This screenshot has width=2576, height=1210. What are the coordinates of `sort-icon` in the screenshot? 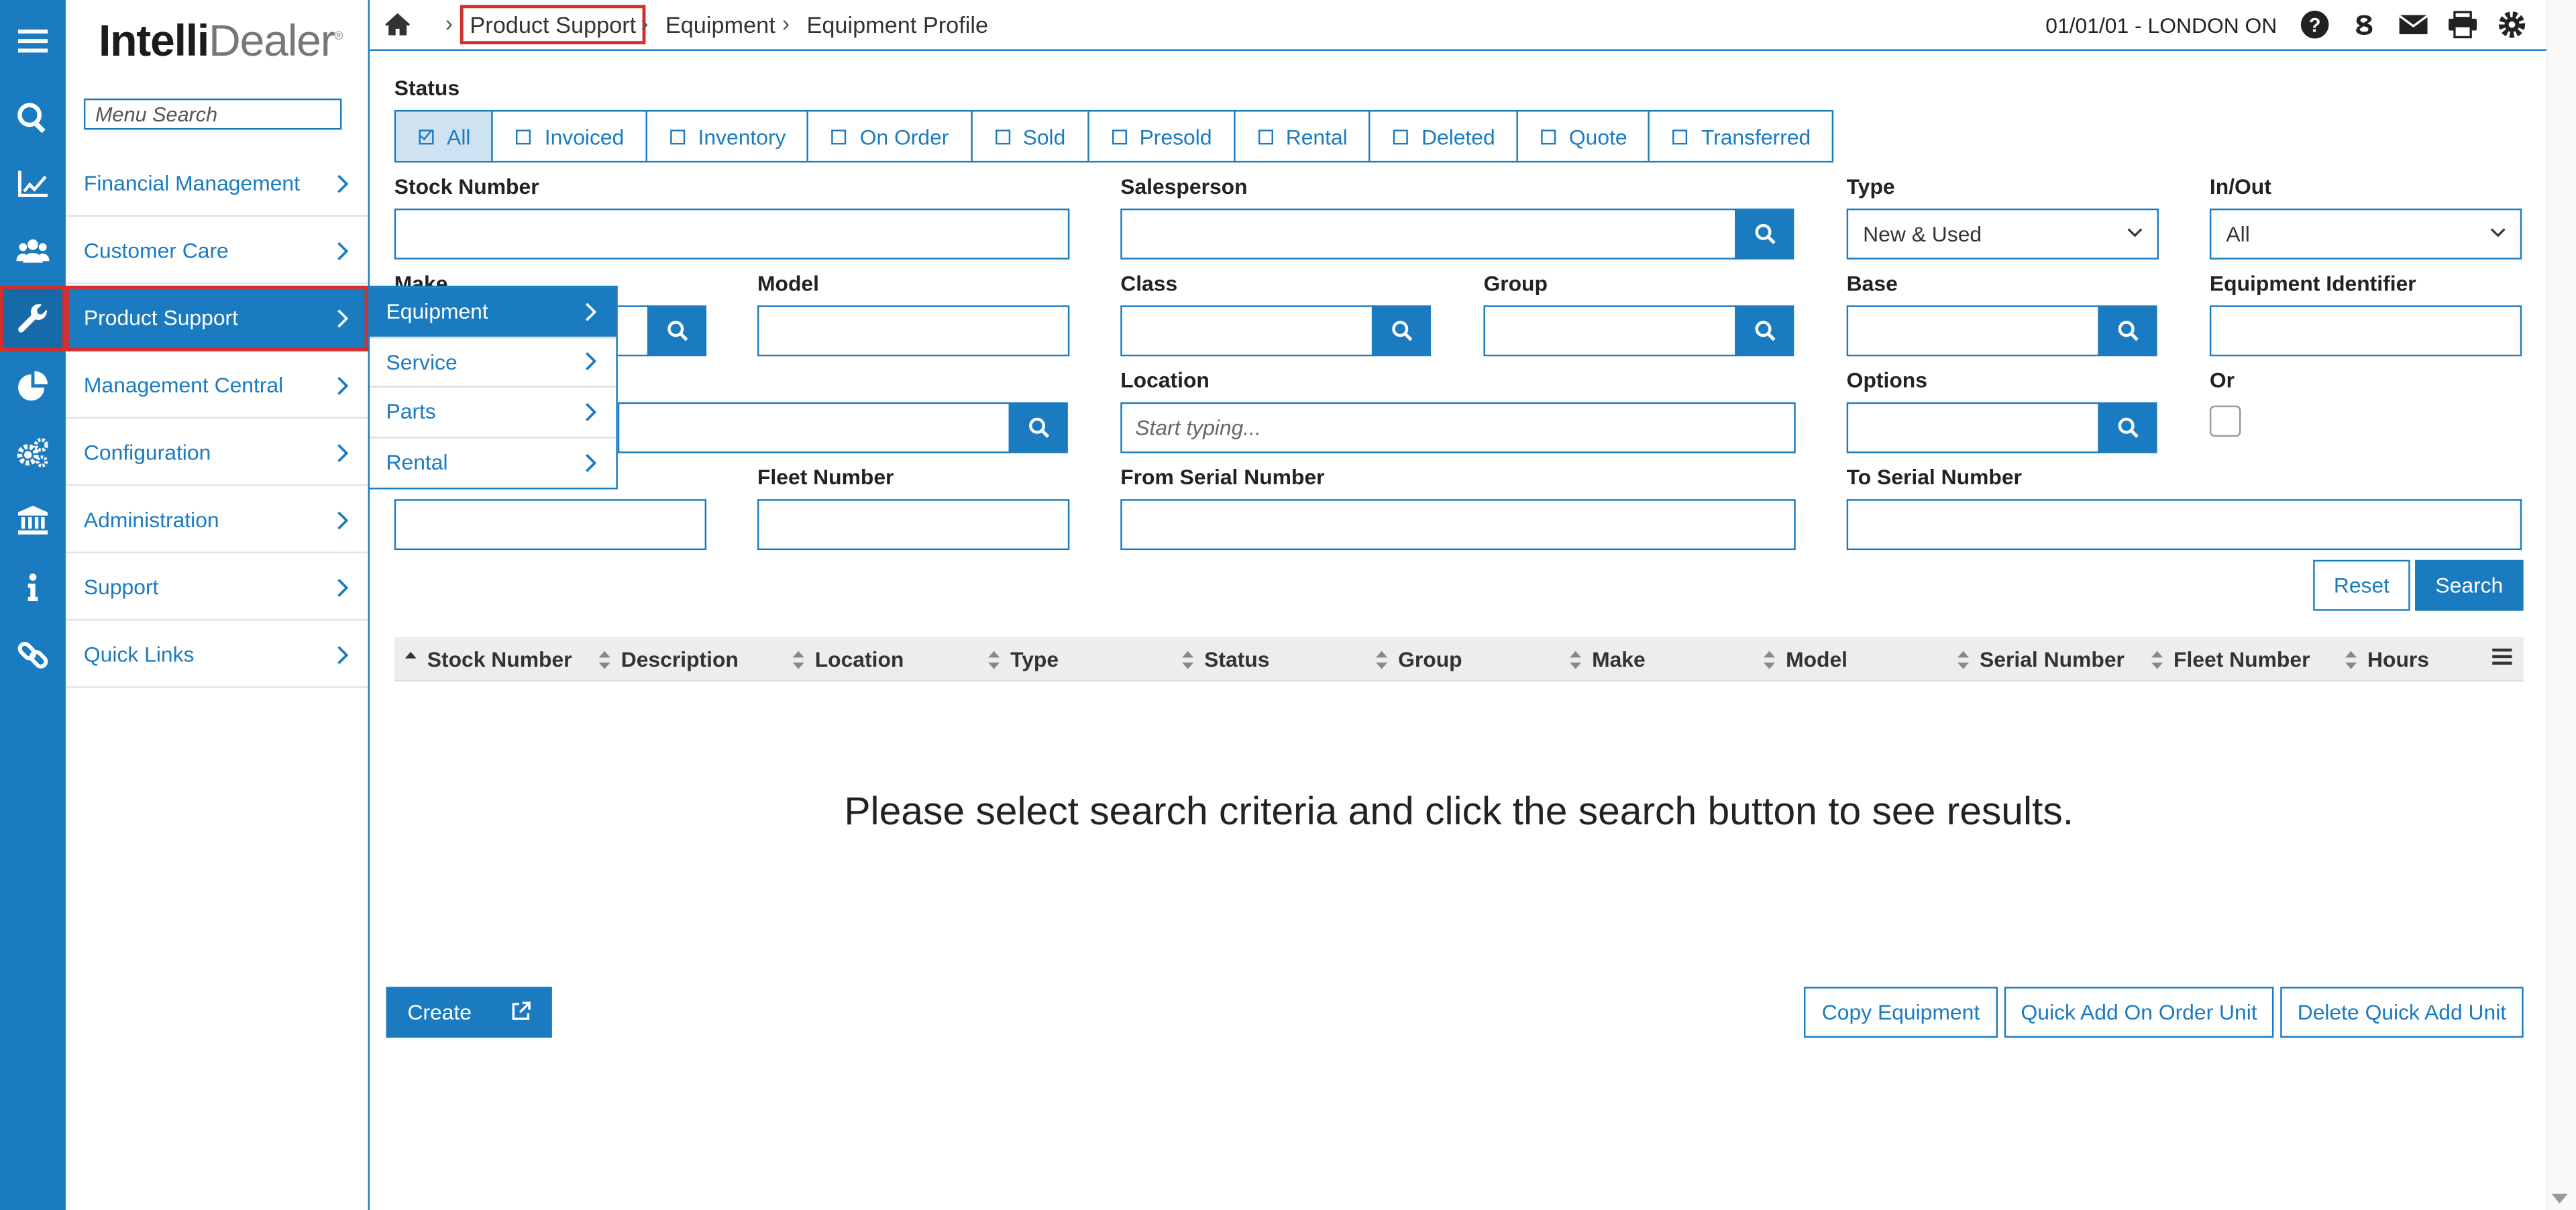 It's located at (1188, 659).